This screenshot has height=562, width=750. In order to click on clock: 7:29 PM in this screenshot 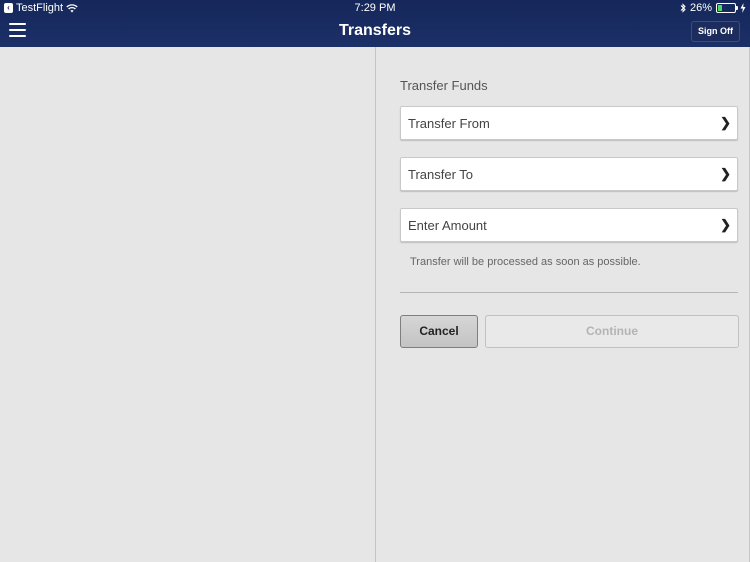, I will do `click(375, 8)`.